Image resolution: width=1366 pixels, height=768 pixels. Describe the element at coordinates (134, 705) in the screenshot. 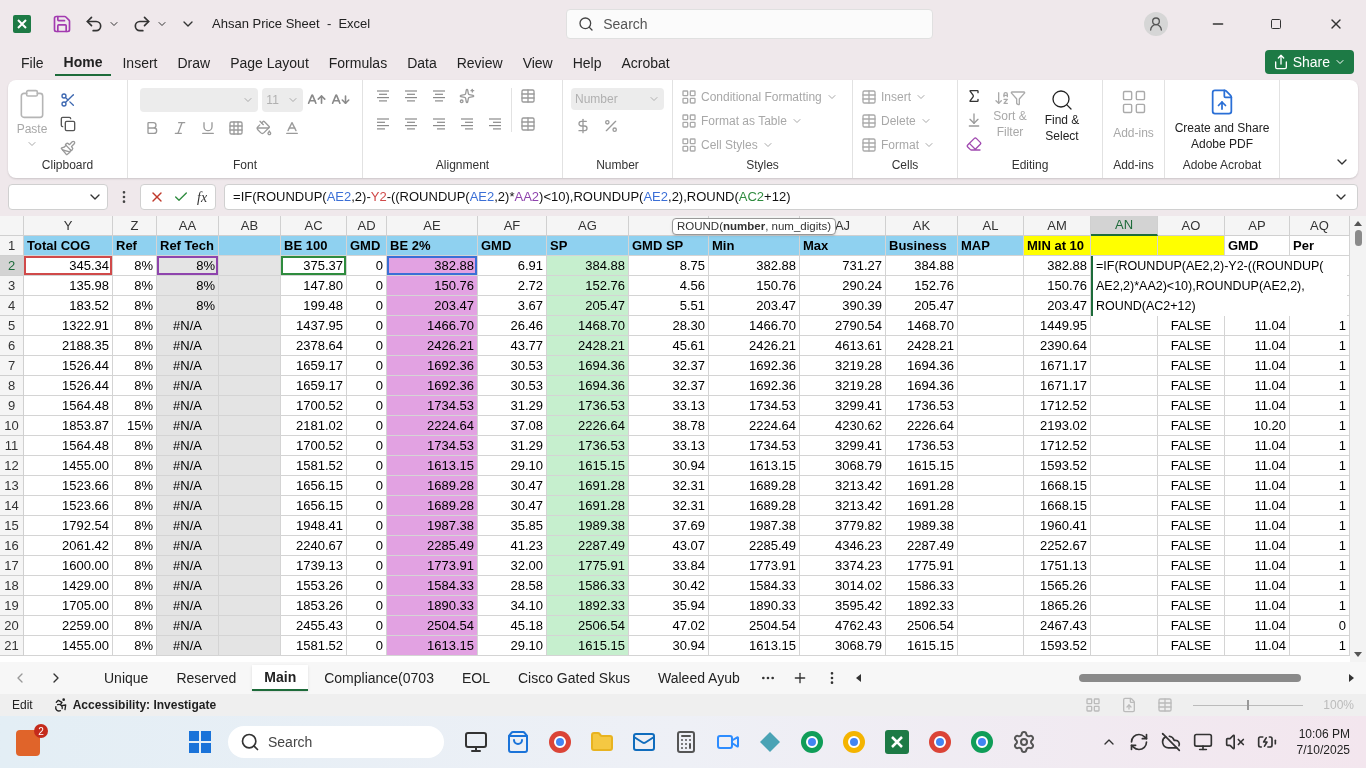

I see `accessibility-status: Accessibility: Investigate` at that location.